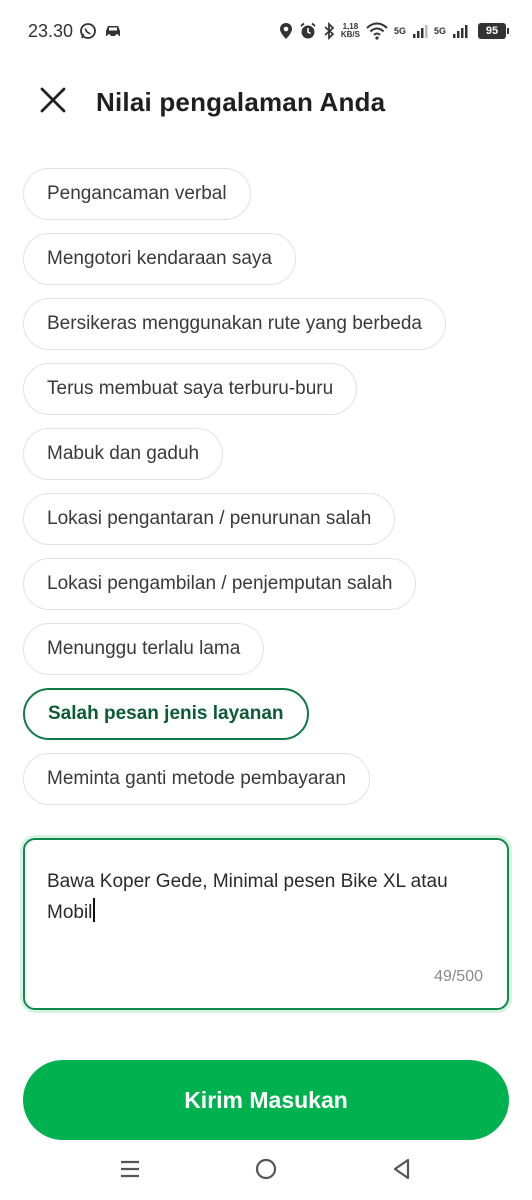  I want to click on reason-chip: Terus membuat saya terburu-buru, so click(190, 389).